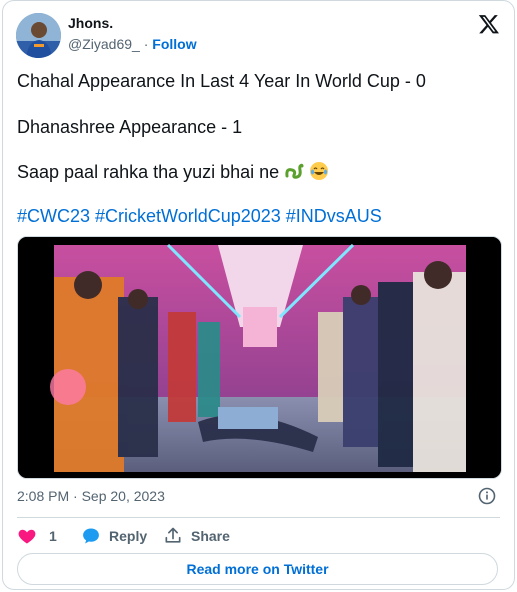 This screenshot has height=592, width=517. What do you see at coordinates (90, 23) in the screenshot?
I see `author-name: Jhons.` at bounding box center [90, 23].